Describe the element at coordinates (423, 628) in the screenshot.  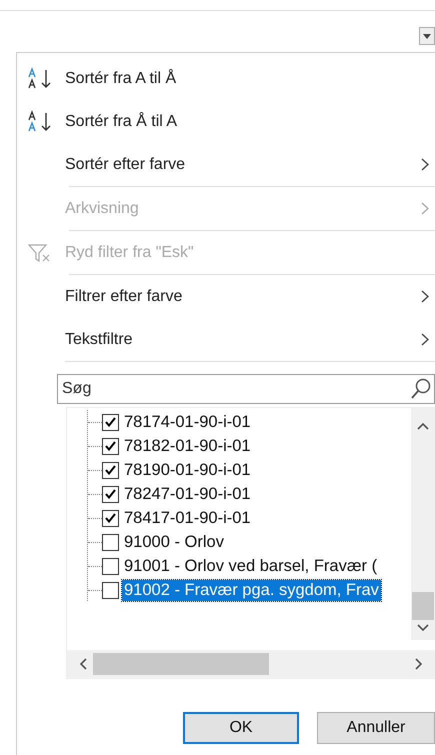
I see `scroll-down-icon` at that location.